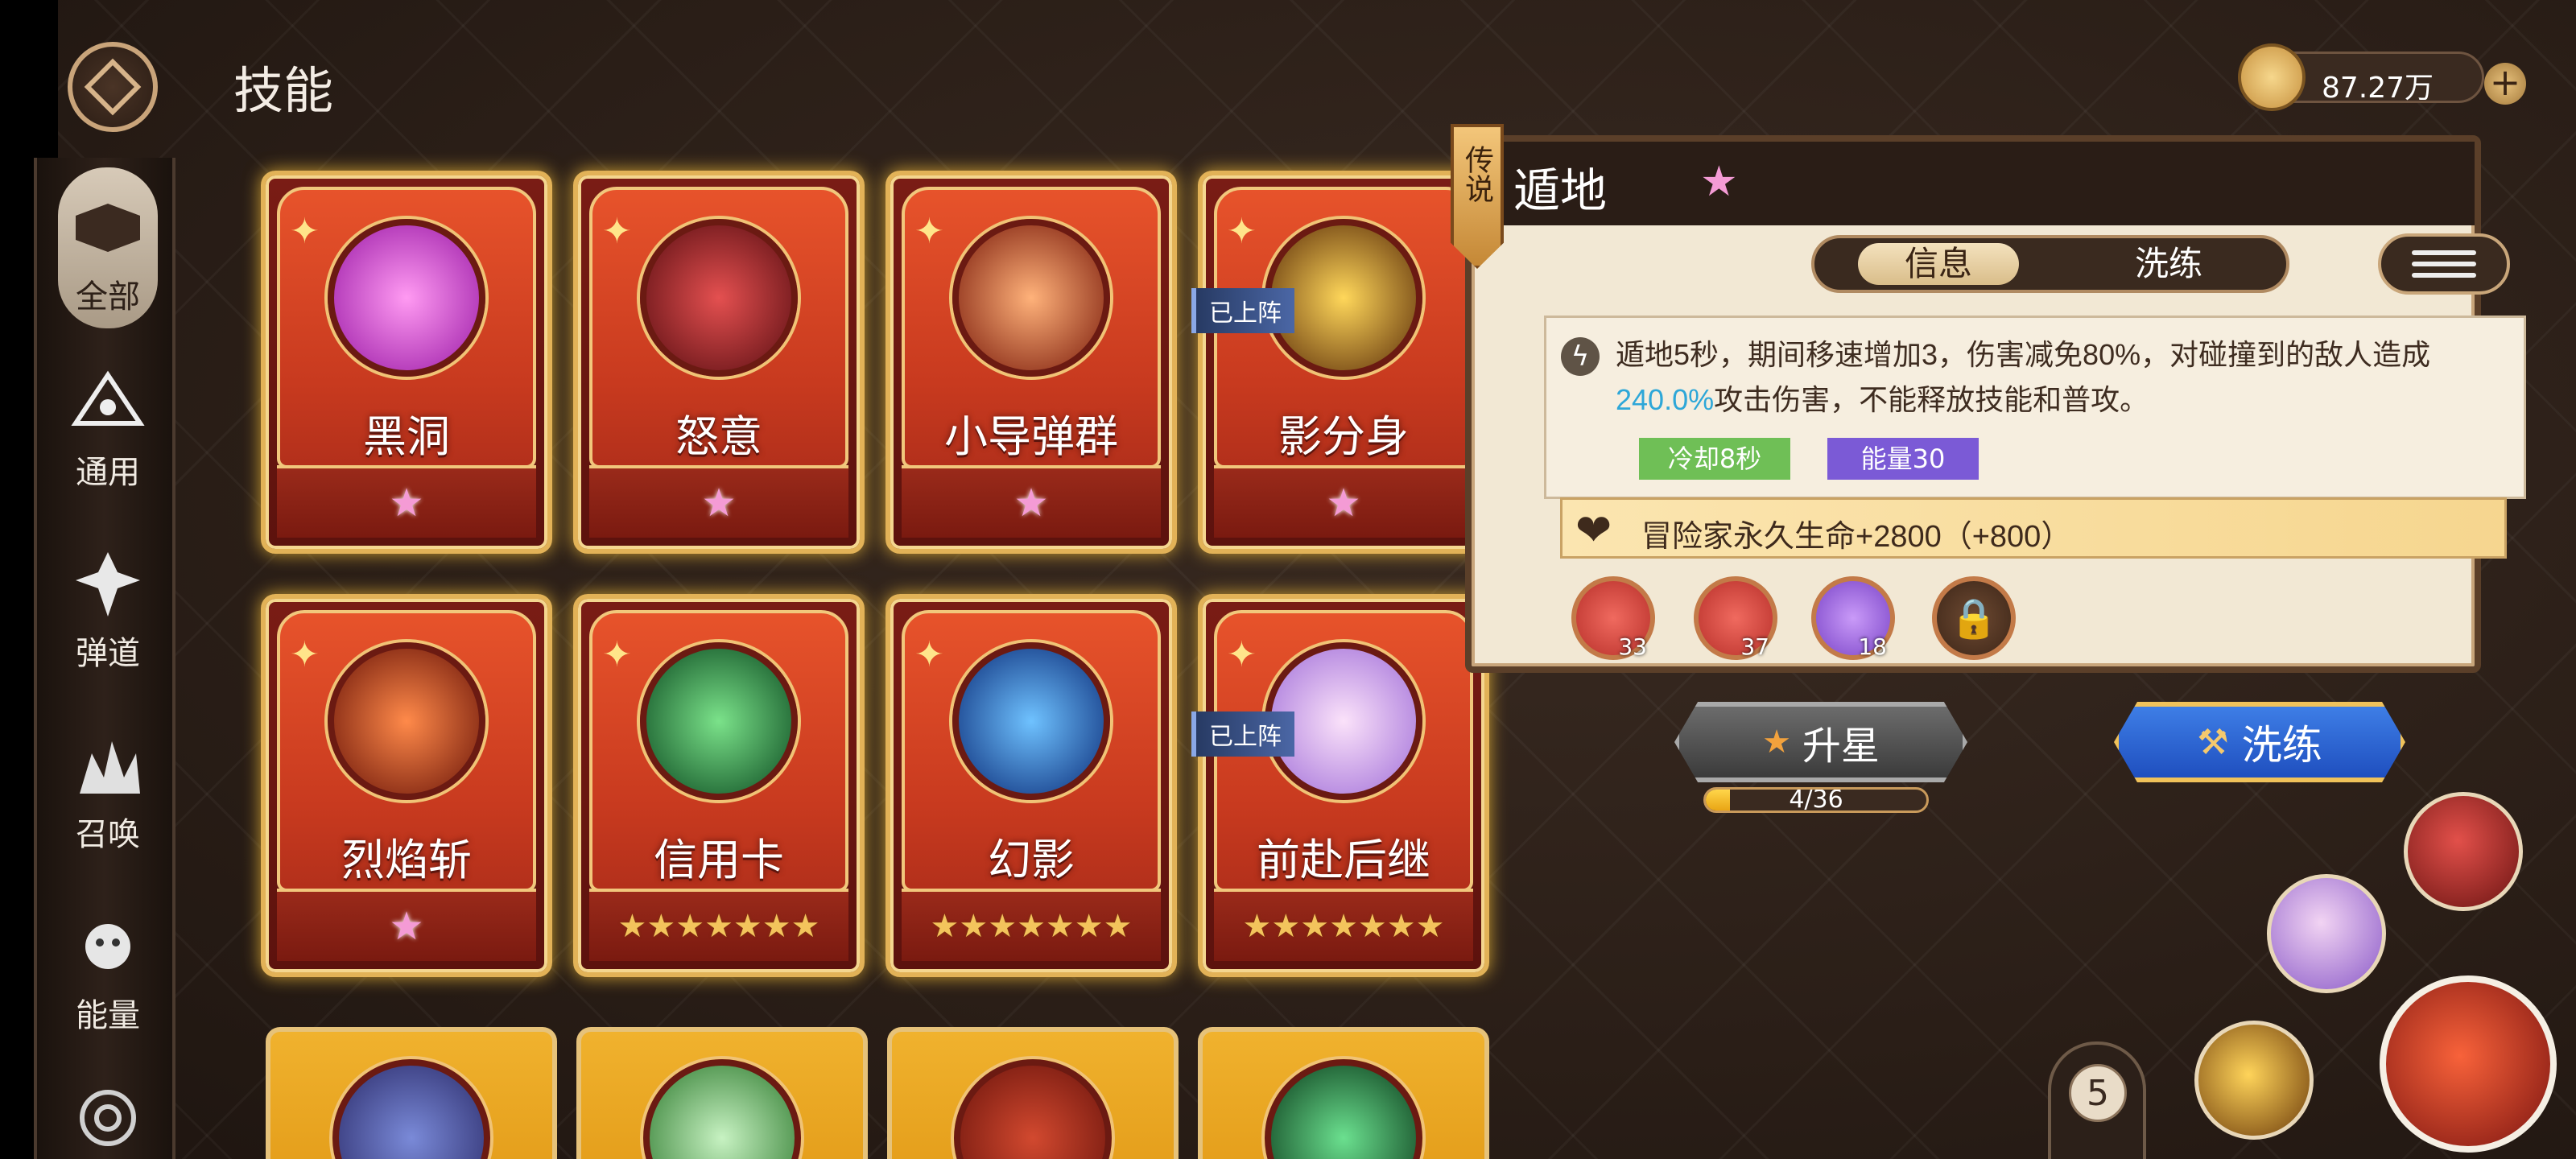 The image size is (2576, 1159). I want to click on nav-label: 召唤, so click(108, 835).